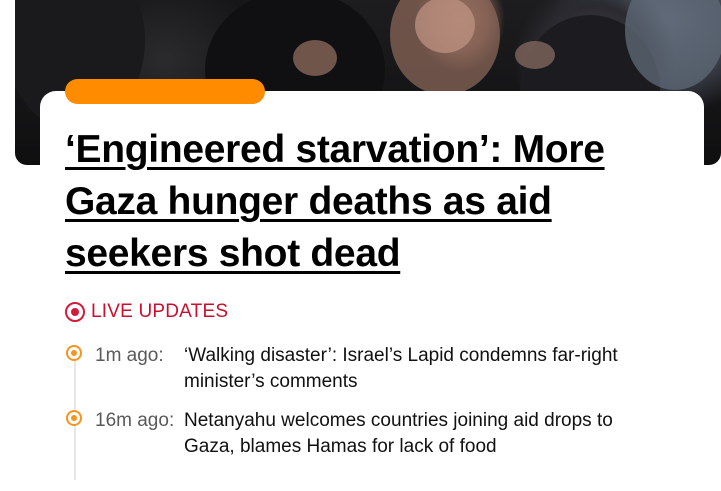 The image size is (721, 491). I want to click on update-time: 16m ago:, so click(135, 420).